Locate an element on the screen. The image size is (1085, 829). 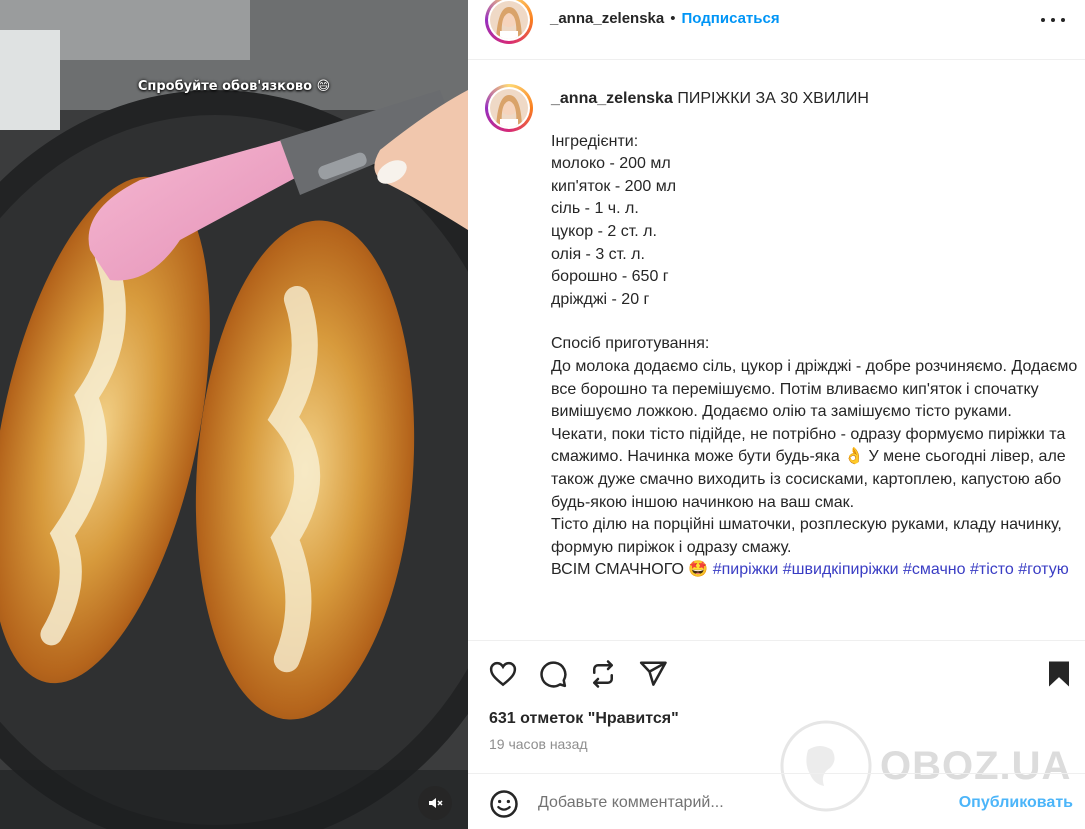
emoji-icon is located at coordinates (504, 804).